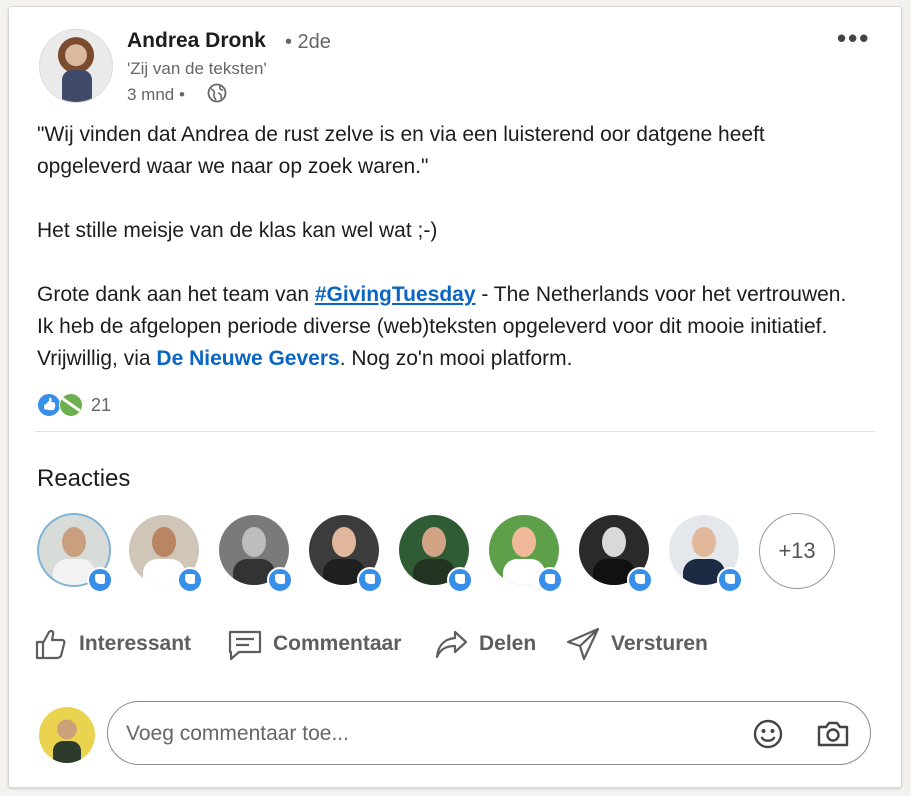 The height and width of the screenshot is (796, 911). Describe the element at coordinates (768, 734) in the screenshot. I see `emoji-icon` at that location.